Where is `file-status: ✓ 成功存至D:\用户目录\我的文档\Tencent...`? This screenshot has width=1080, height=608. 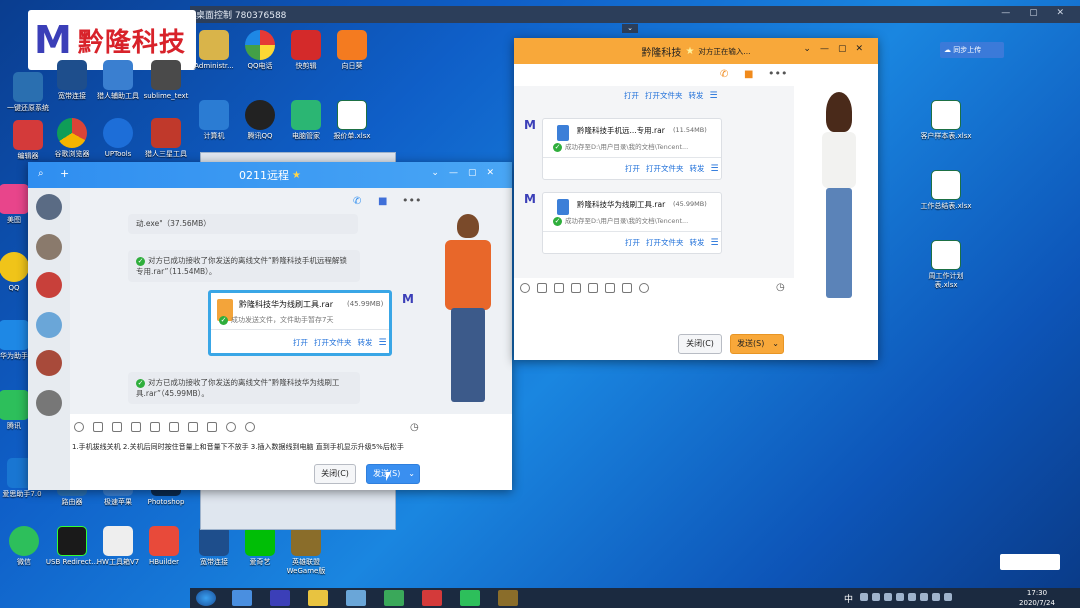
file-status: ✓ 成功存至D:\用户目录\我的文档\Tencent... is located at coordinates (621, 147).